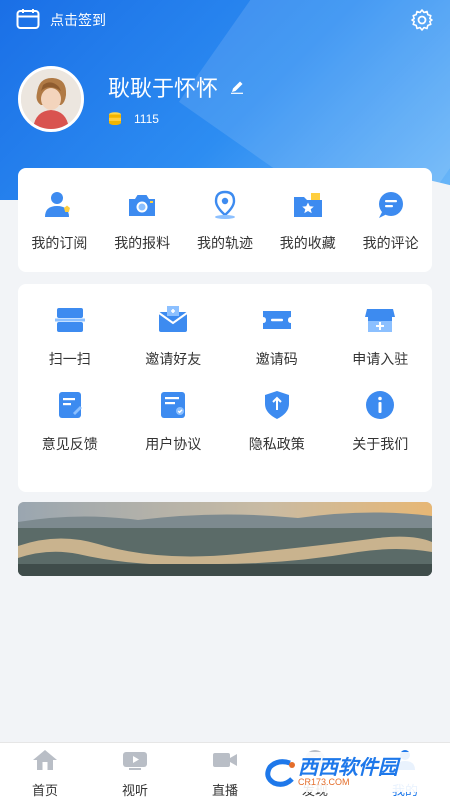 The image size is (450, 800). I want to click on feedback-icon, so click(70, 407).